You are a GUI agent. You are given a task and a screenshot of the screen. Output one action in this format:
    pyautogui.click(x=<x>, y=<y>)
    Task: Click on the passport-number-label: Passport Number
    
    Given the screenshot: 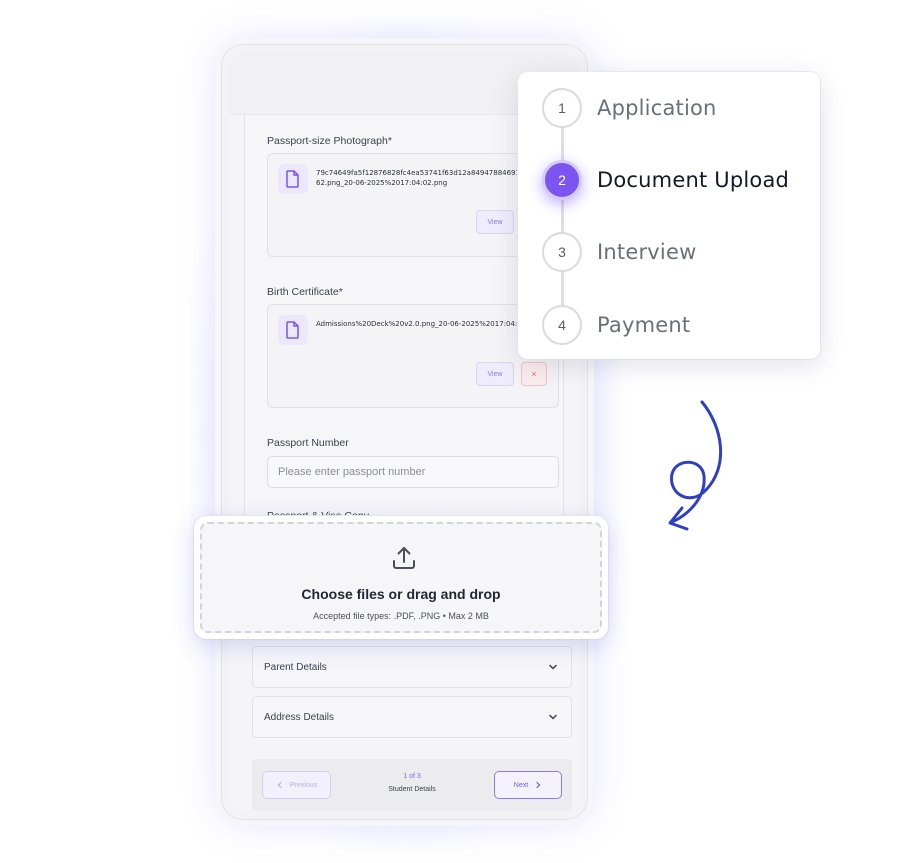 What is the action you would take?
    pyautogui.click(x=308, y=443)
    